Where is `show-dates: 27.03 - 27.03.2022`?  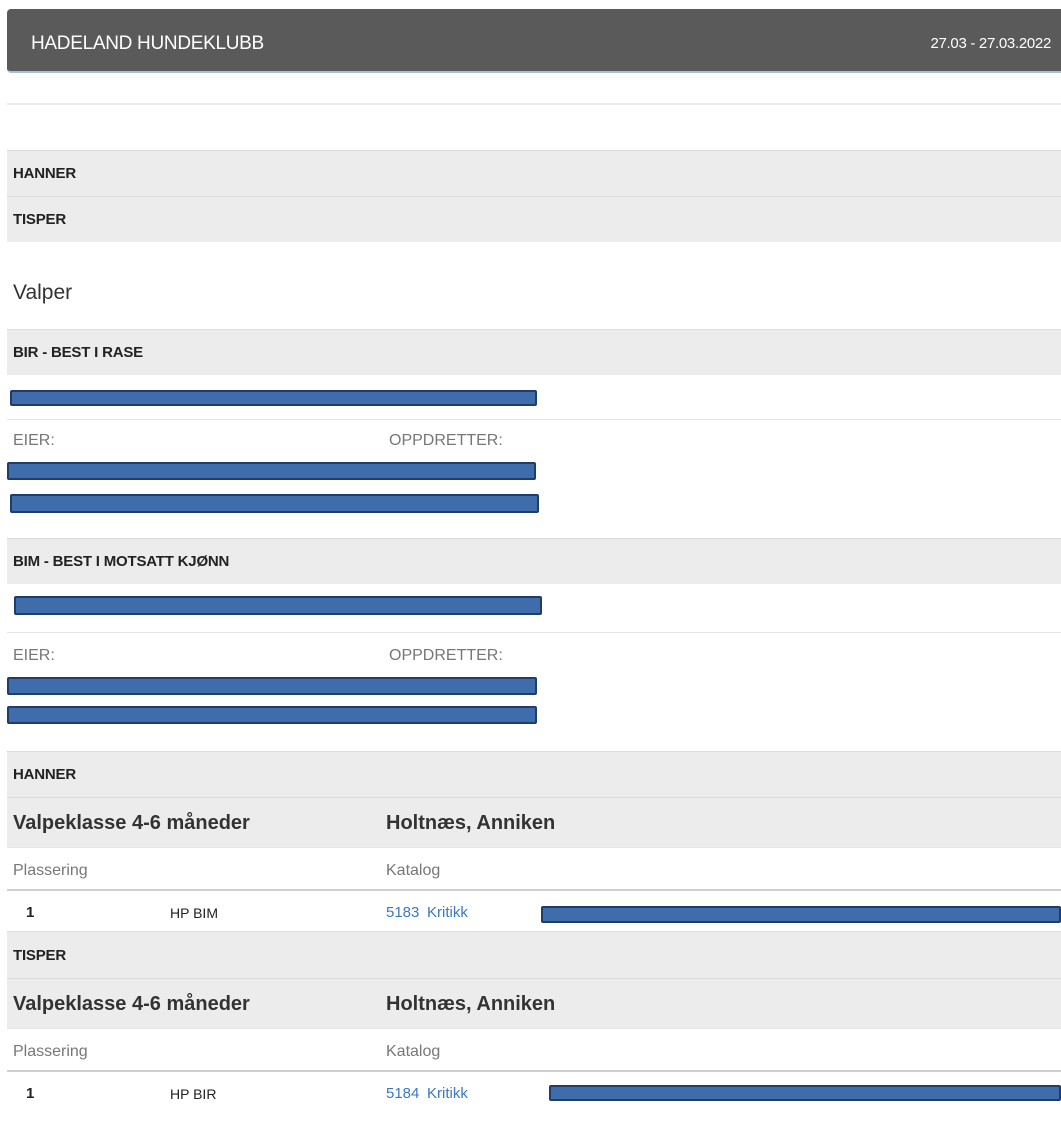
show-dates: 27.03 - 27.03.2022 is located at coordinates (990, 43).